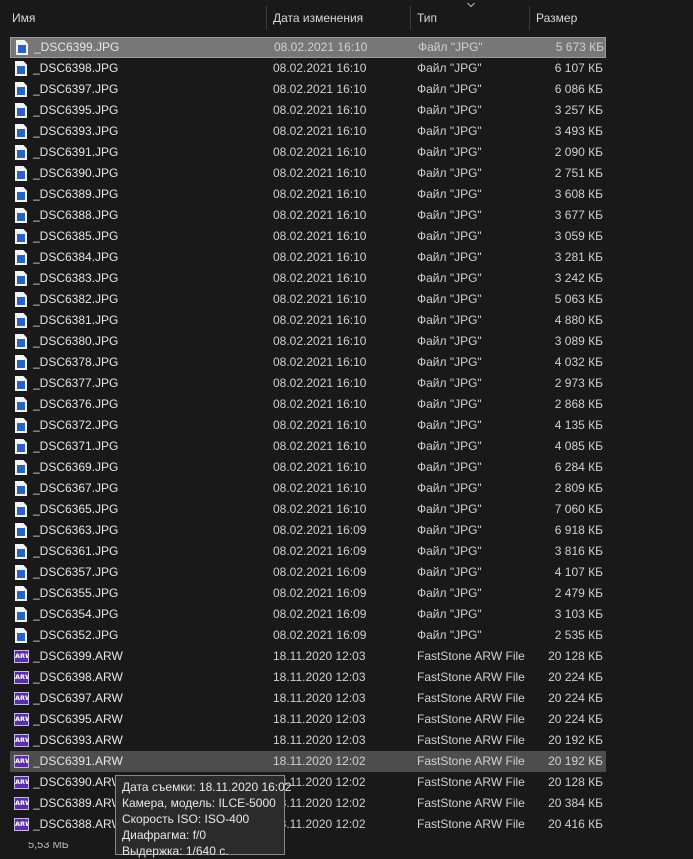  What do you see at coordinates (76, 404) in the screenshot?
I see `file-name: _DSC6376.JPG` at bounding box center [76, 404].